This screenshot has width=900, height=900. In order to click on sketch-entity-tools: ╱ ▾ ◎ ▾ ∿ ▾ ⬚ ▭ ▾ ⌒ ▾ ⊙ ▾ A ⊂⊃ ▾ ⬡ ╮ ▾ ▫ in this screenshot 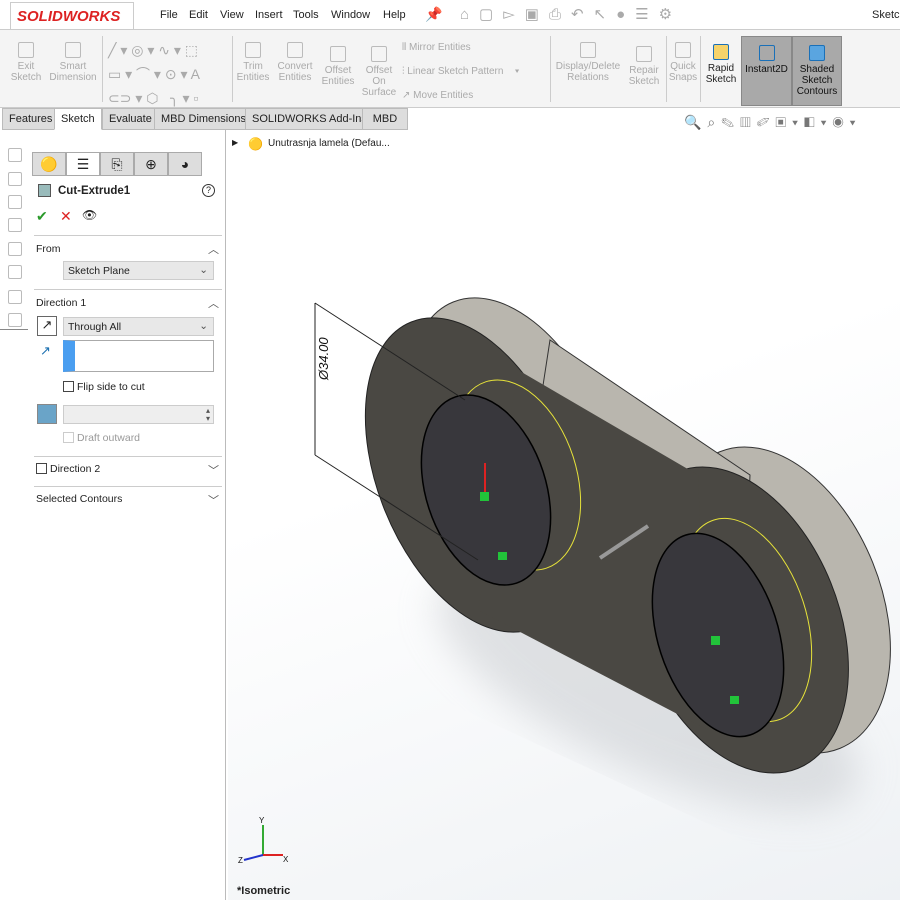, I will do `click(168, 74)`.